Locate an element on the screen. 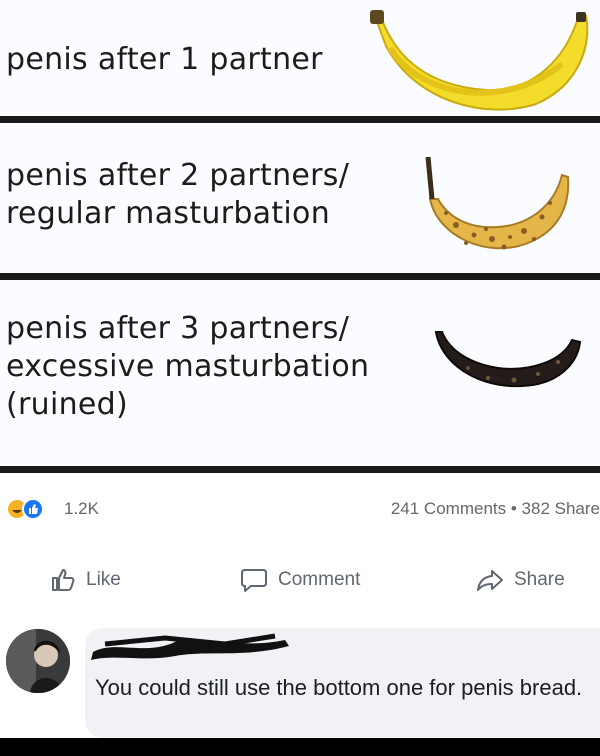 The height and width of the screenshot is (756, 600). speech-bubble-icon is located at coordinates (254, 580).